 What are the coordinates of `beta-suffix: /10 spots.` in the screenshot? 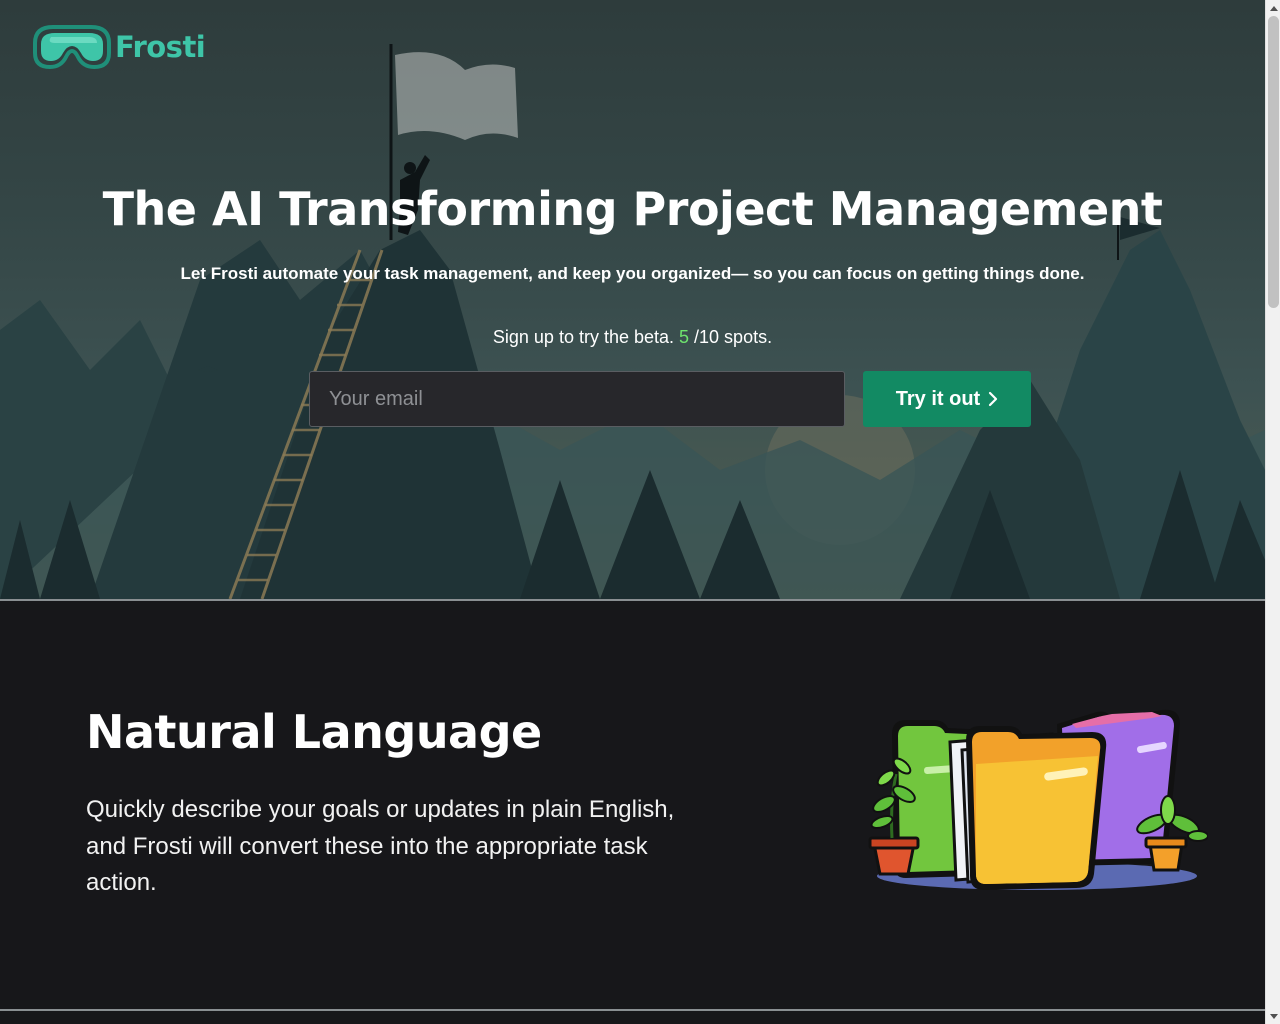 It's located at (731, 337).